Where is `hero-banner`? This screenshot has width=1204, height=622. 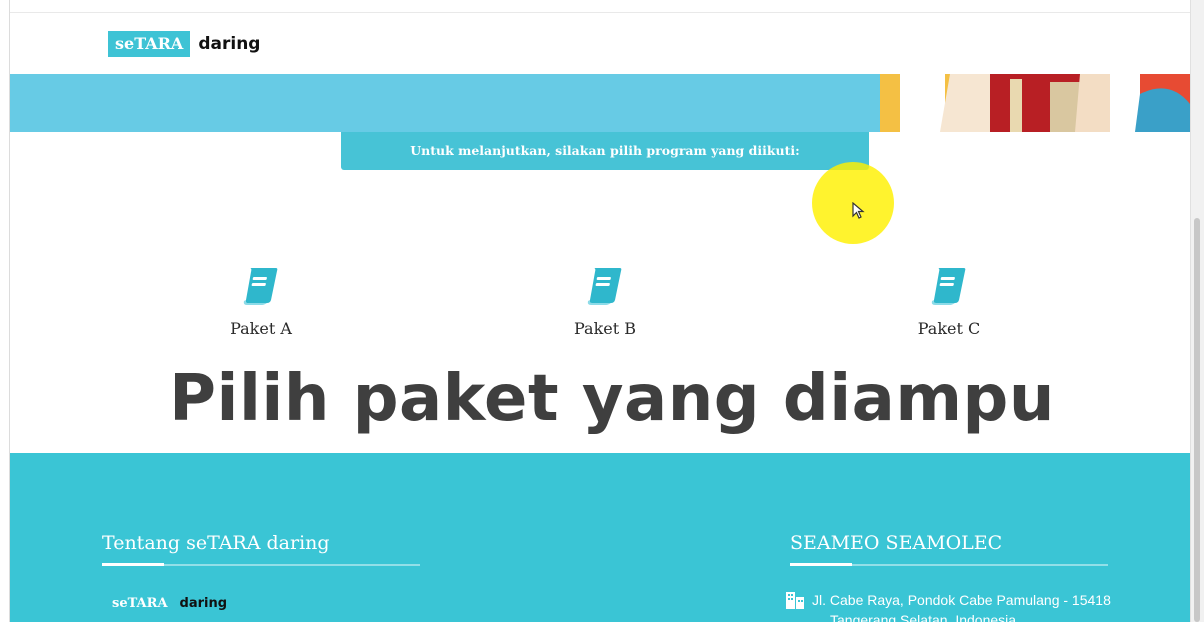 hero-banner is located at coordinates (600, 103).